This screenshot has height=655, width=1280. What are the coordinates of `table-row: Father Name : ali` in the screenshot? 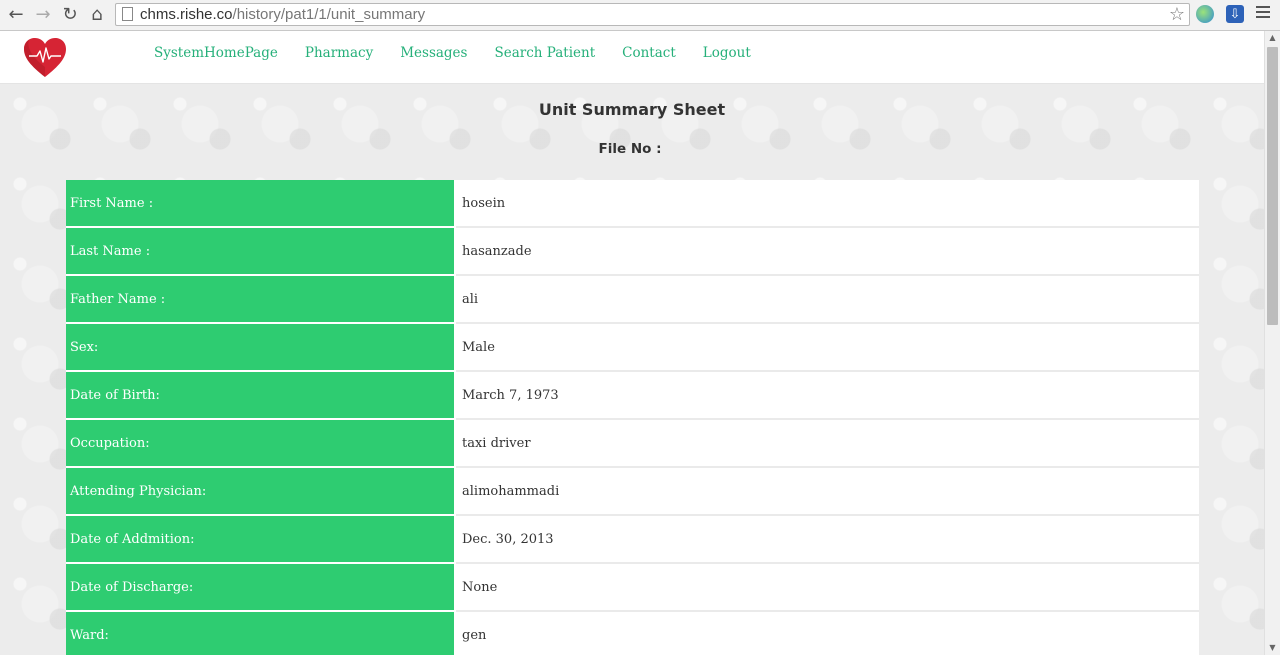 It's located at (632, 299).